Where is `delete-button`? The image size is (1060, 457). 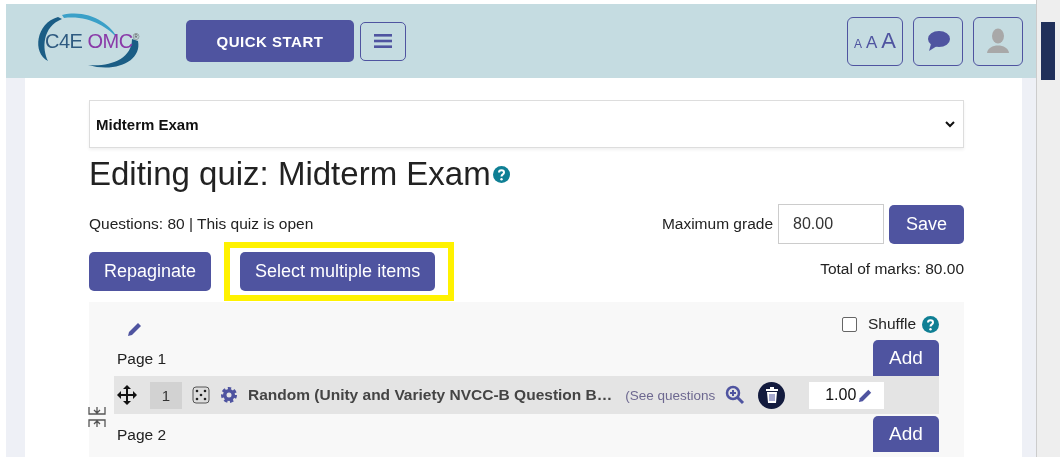 delete-button is located at coordinates (772, 395).